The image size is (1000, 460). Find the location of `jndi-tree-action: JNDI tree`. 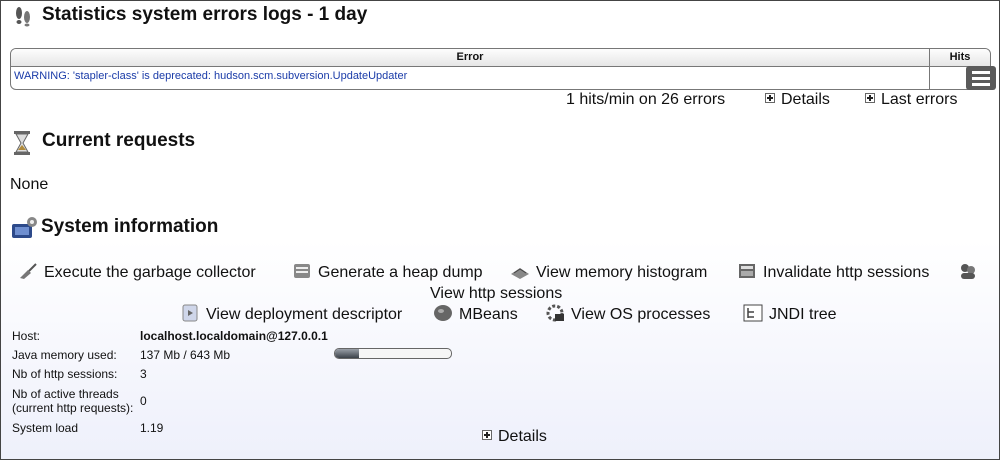

jndi-tree-action: JNDI tree is located at coordinates (790, 314).